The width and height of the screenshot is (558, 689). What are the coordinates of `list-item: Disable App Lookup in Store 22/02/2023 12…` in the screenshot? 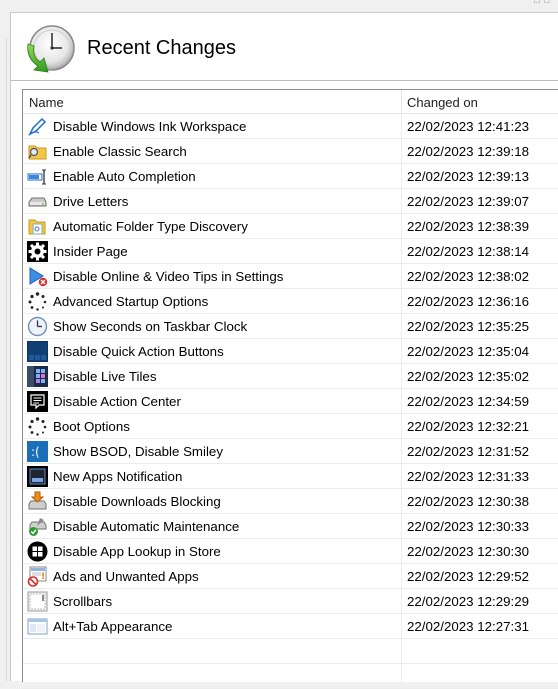 It's located at (290, 551).